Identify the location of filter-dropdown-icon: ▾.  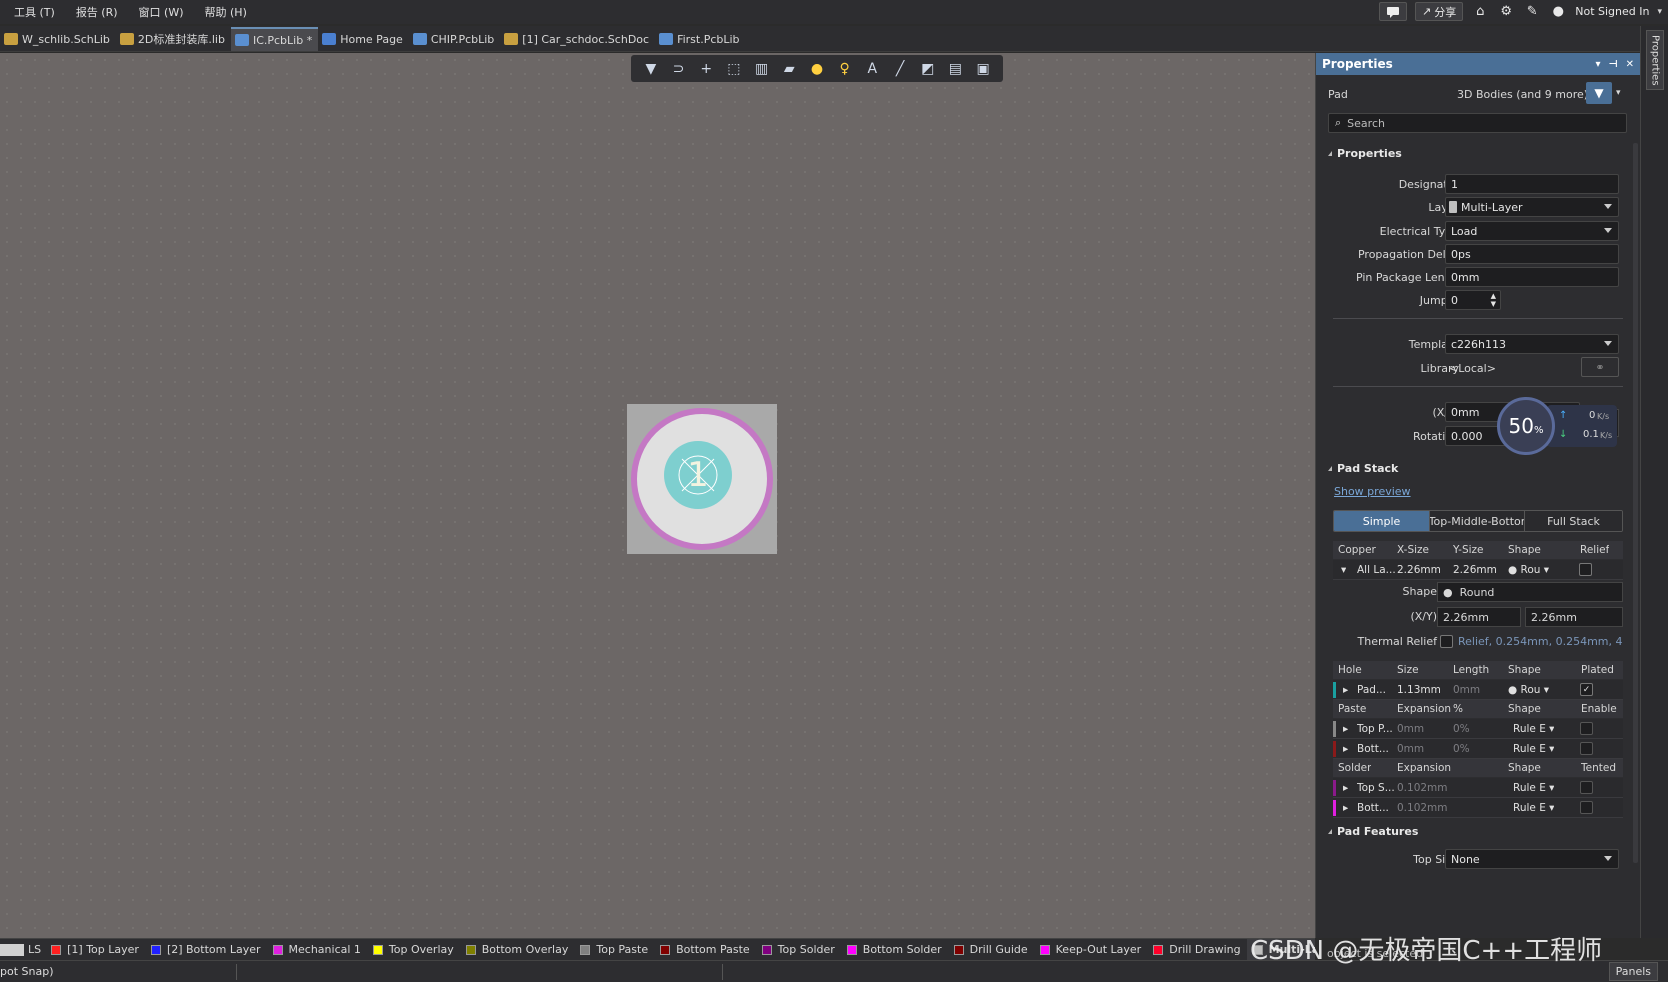
(1618, 93).